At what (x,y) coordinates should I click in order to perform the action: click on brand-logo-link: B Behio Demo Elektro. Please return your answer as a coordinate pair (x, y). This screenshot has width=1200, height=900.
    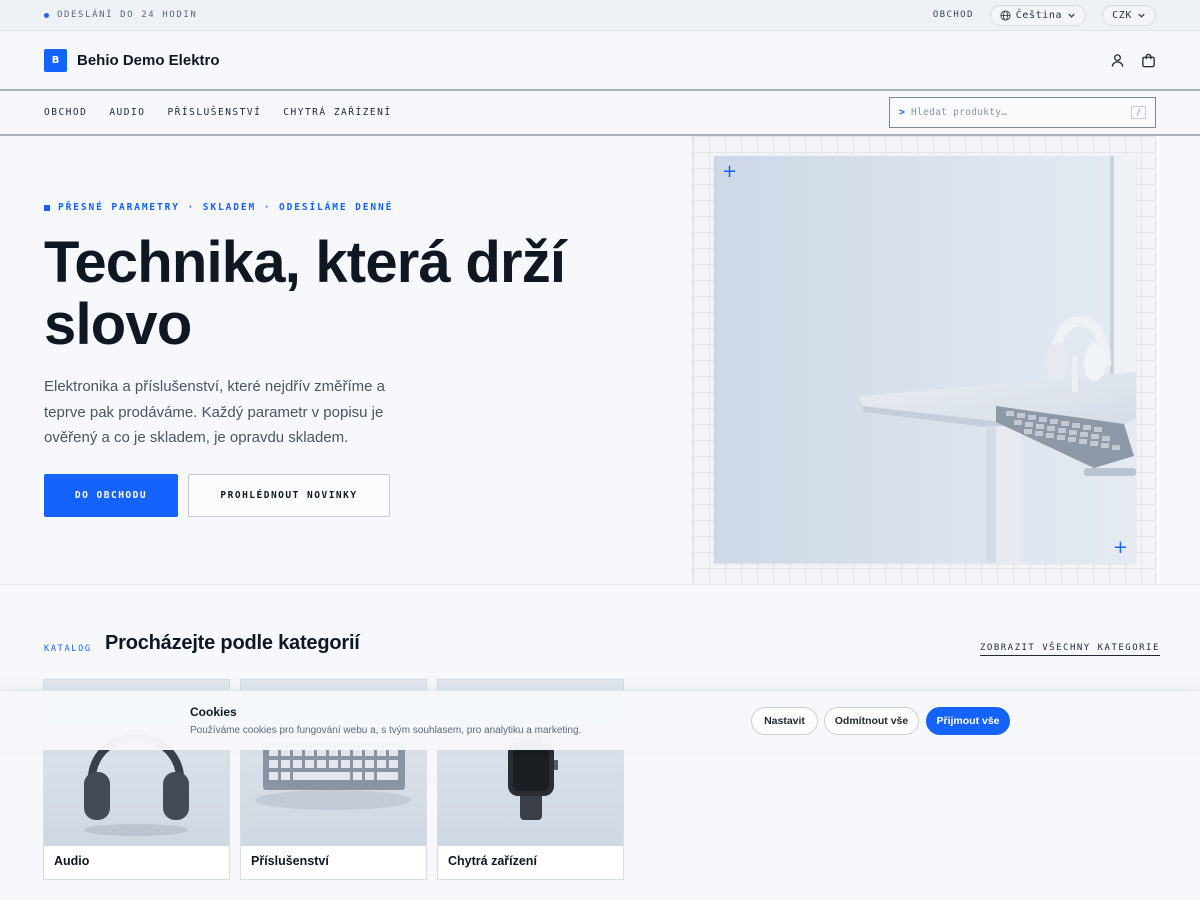
    Looking at the image, I should click on (132, 60).